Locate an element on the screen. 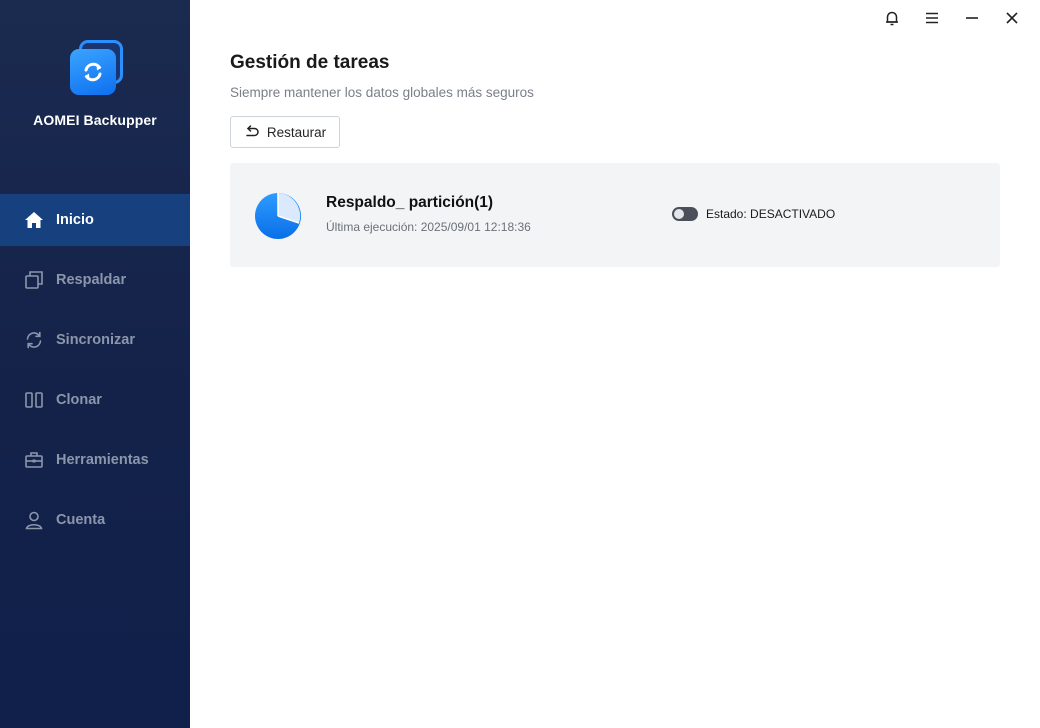 The width and height of the screenshot is (1040, 728). toolbox-icon is located at coordinates (34, 460).